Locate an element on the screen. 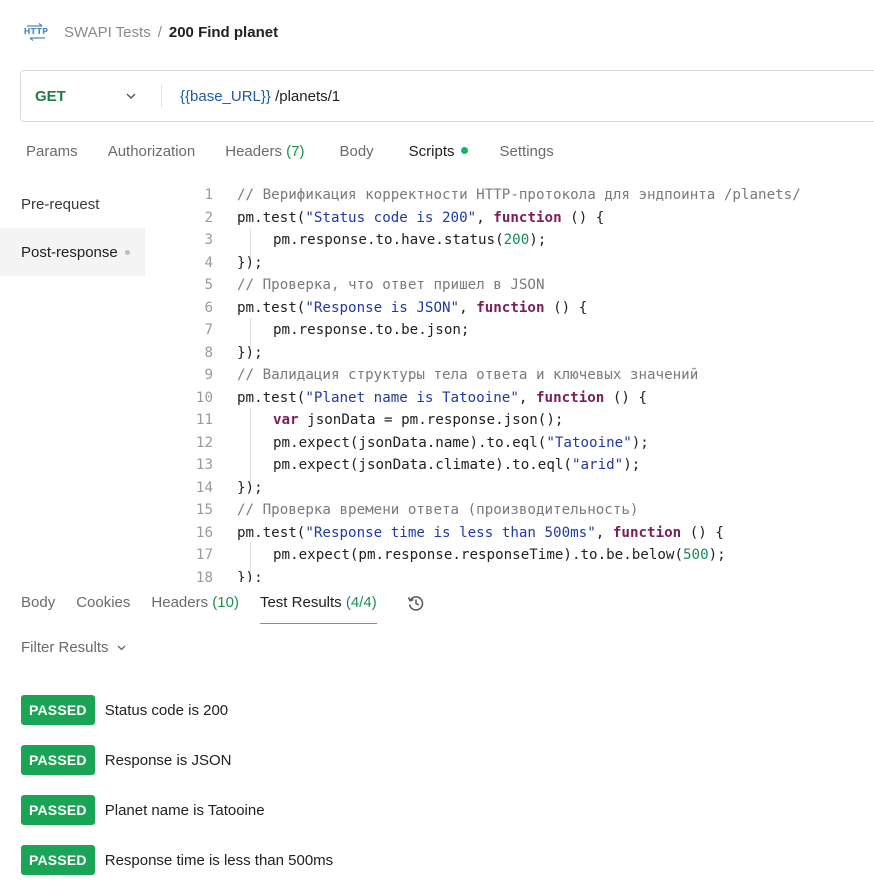  tab-params: Params is located at coordinates (52, 155).